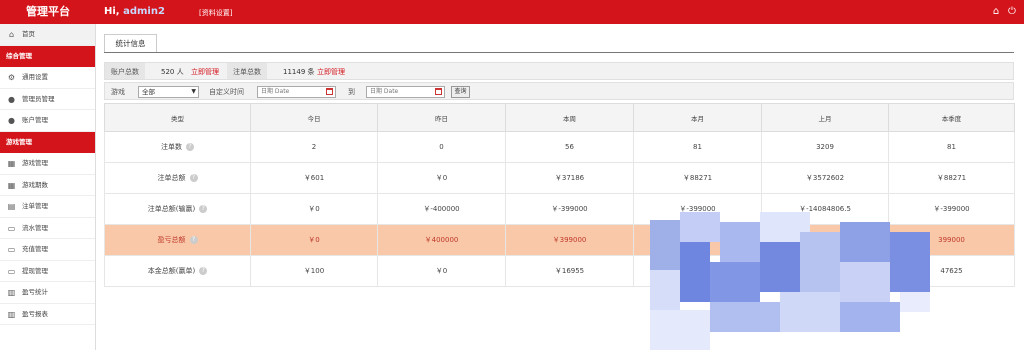 The image size is (1024, 350). What do you see at coordinates (171, 209) in the screenshot?
I see `row-label: 注单总额(输赢)` at bounding box center [171, 209].